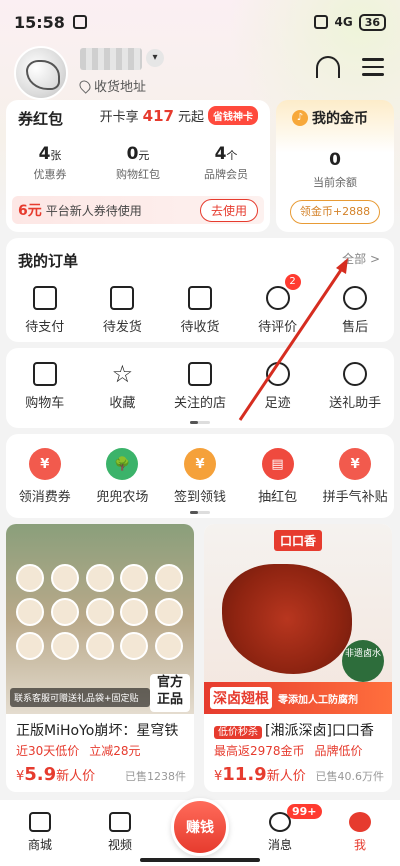 The height and width of the screenshot is (866, 400). Describe the element at coordinates (199, 298) in the screenshot. I see `truck-icon` at that location.